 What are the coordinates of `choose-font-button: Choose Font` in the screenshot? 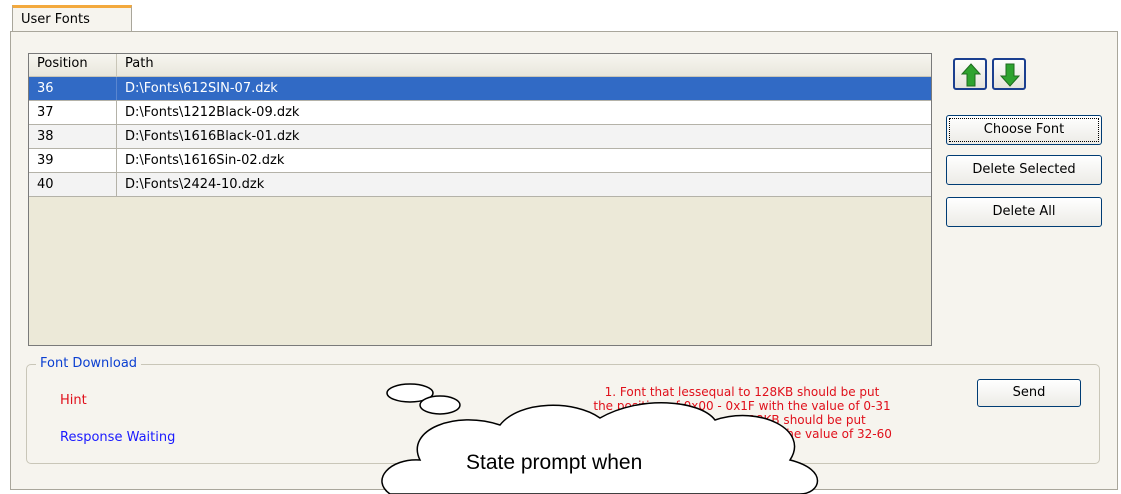 It's located at (1024, 130).